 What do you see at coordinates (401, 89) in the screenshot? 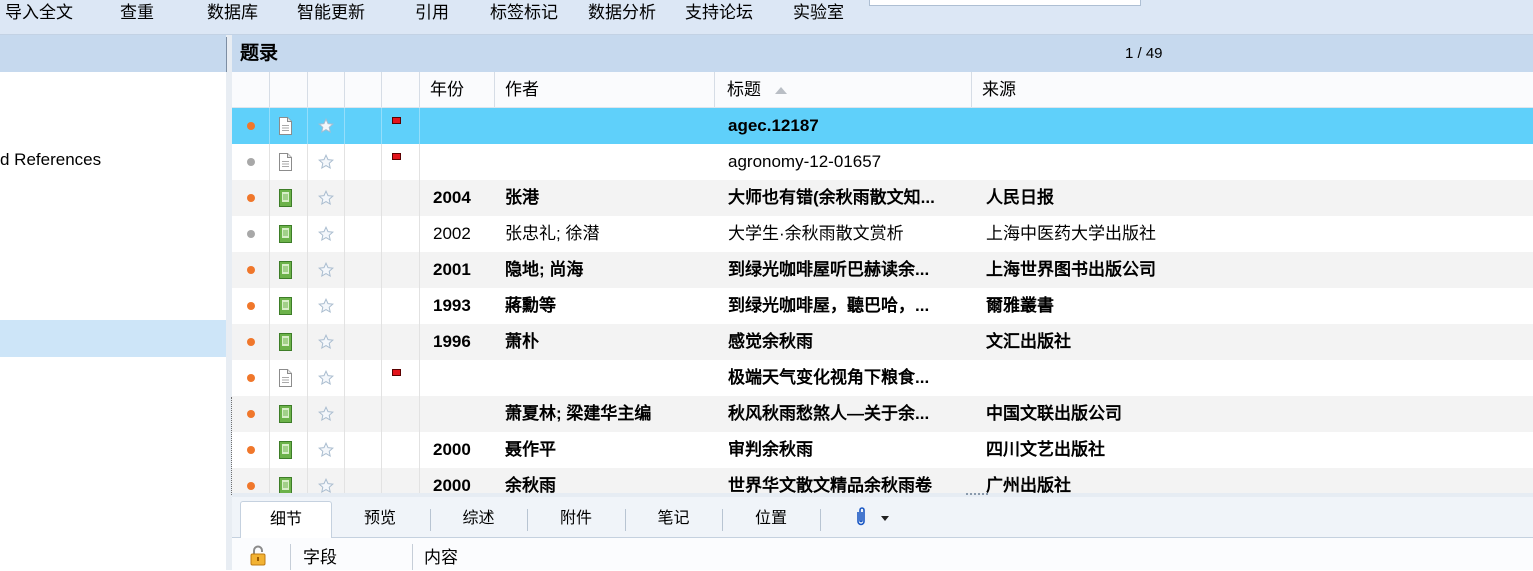
I see `column-header-flag` at bounding box center [401, 89].